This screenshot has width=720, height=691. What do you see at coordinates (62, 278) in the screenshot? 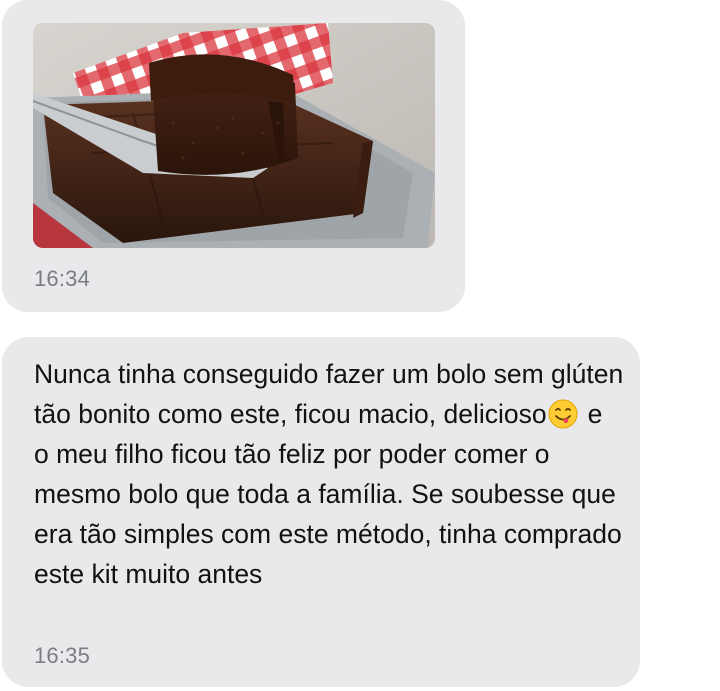
I see `message-timestamp: 16:34` at bounding box center [62, 278].